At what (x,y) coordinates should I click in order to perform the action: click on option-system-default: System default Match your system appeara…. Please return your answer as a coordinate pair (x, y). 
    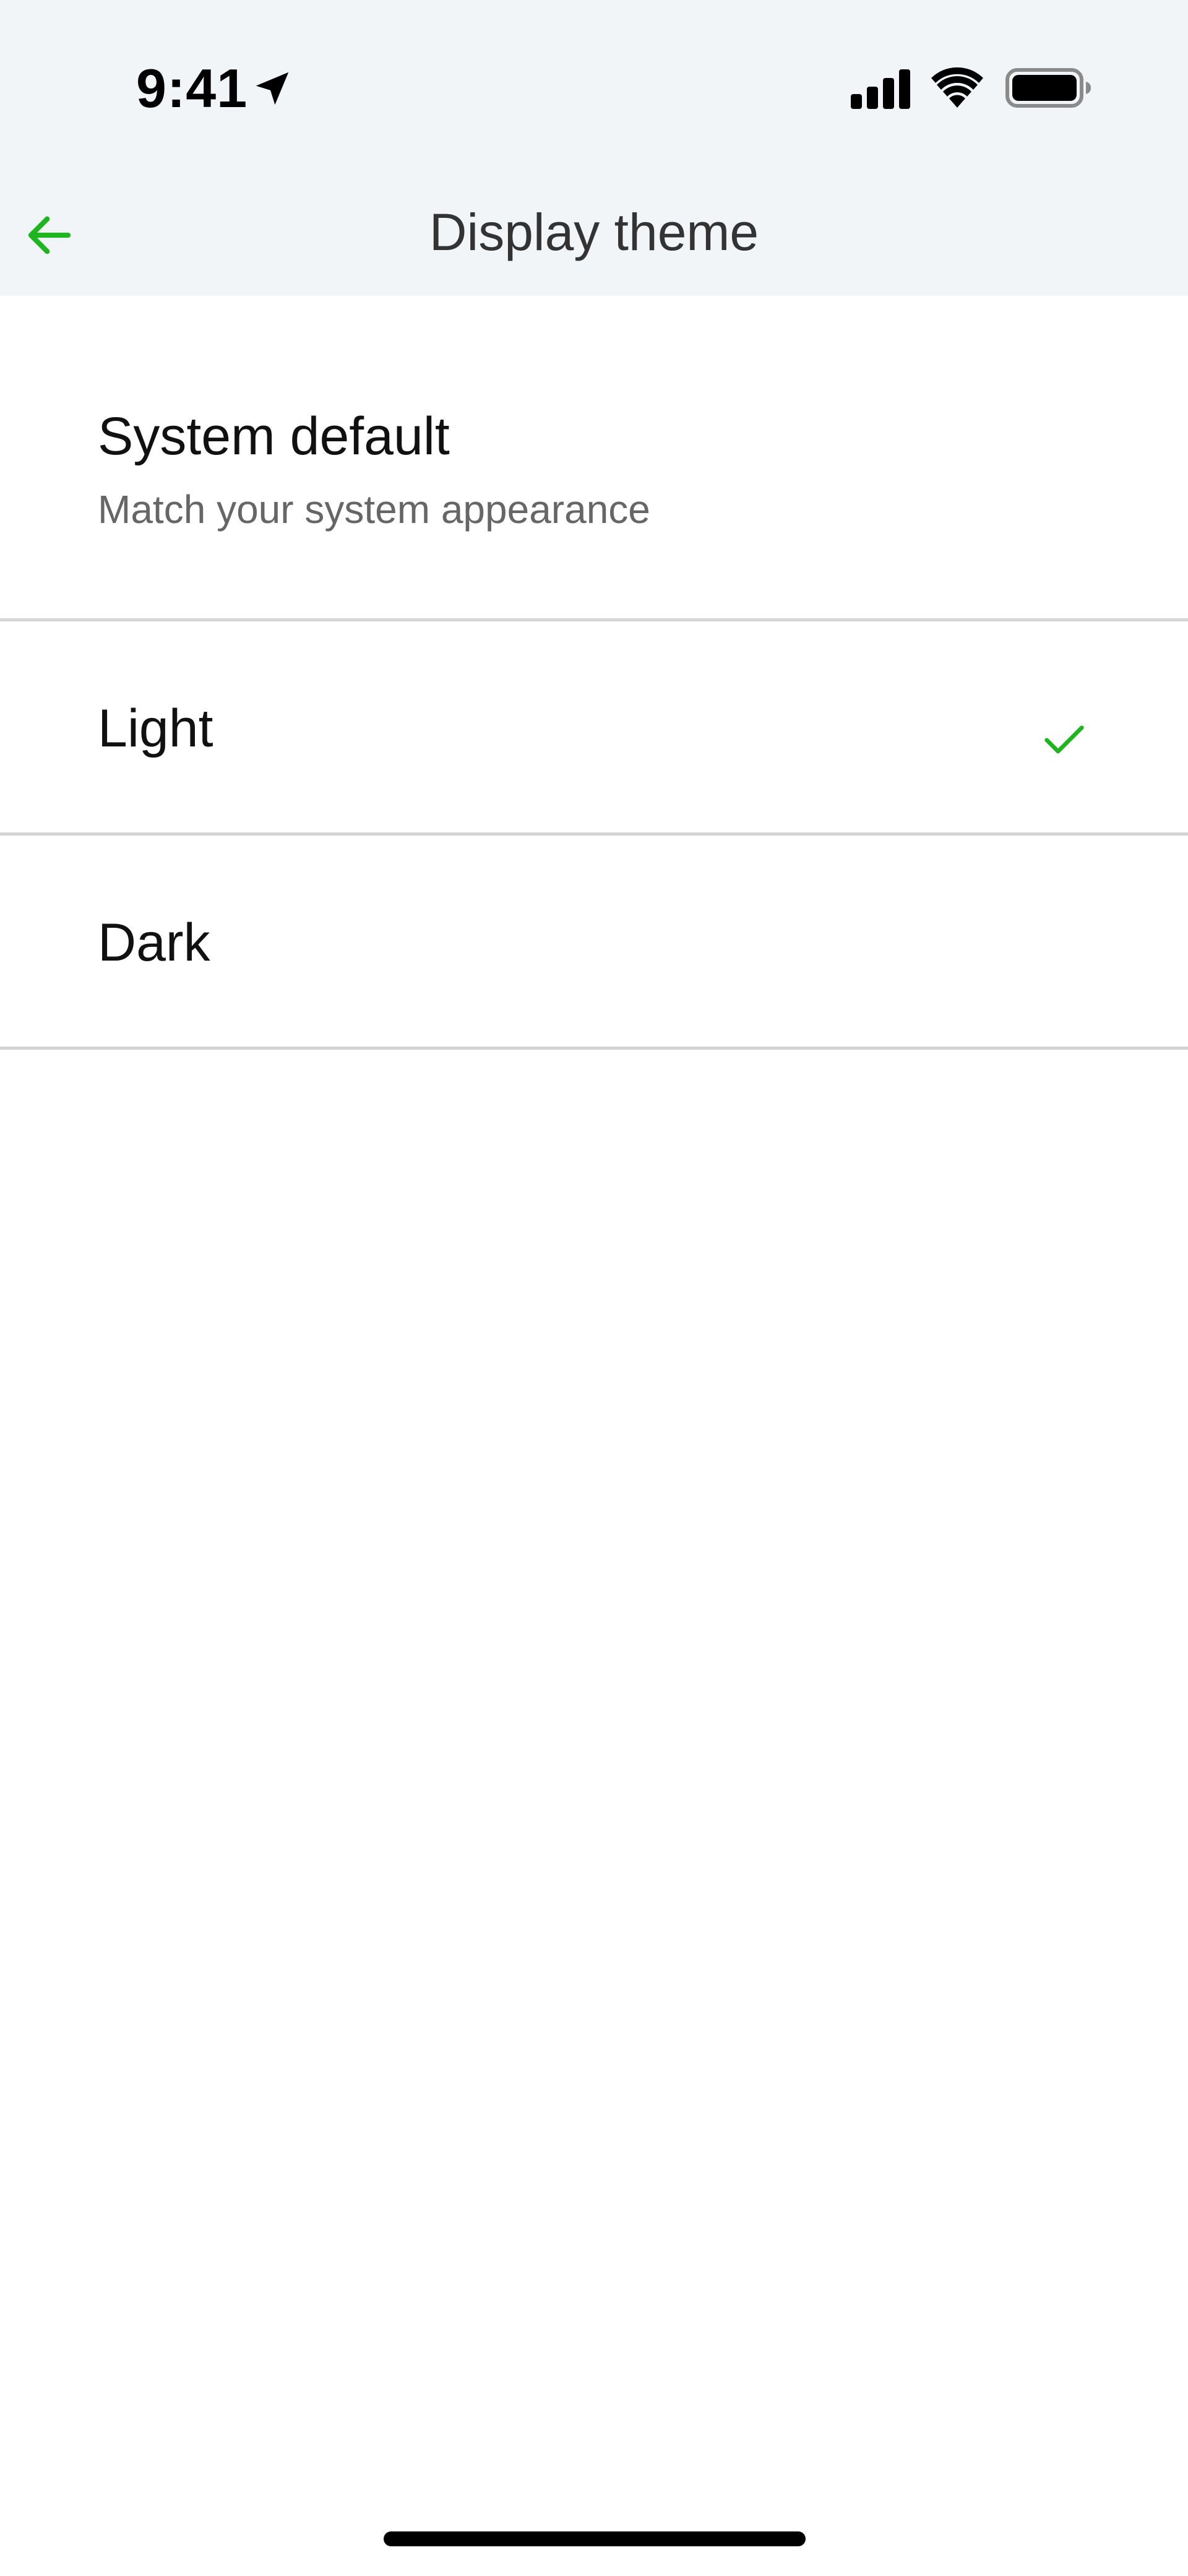
    Looking at the image, I should click on (594, 458).